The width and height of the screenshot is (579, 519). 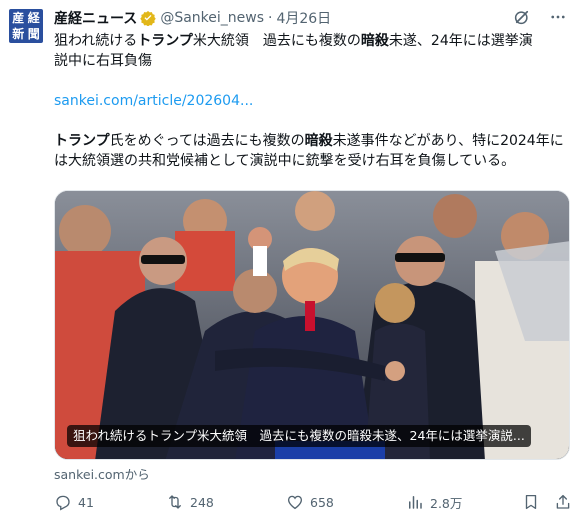 I want to click on views-icon, so click(x=415, y=502).